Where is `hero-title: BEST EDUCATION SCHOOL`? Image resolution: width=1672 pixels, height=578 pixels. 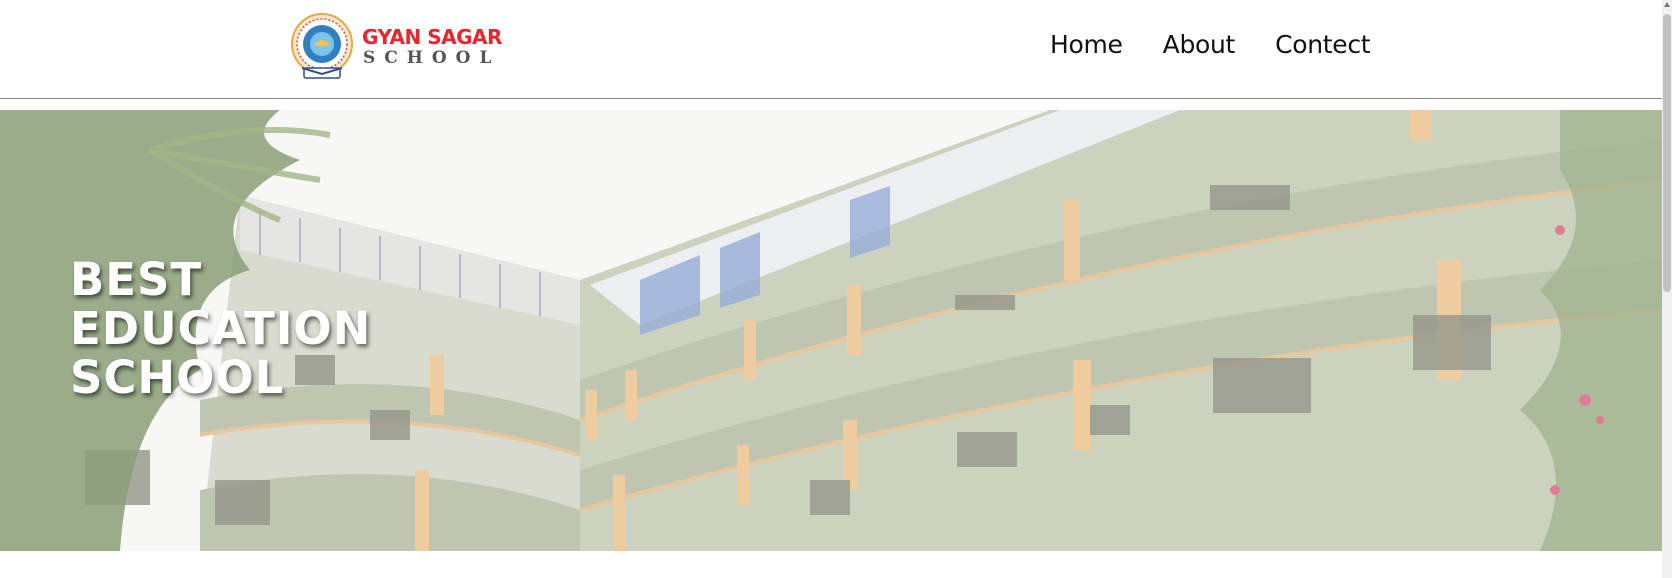
hero-title: BEST EDUCATION SCHOOL is located at coordinates (220, 328).